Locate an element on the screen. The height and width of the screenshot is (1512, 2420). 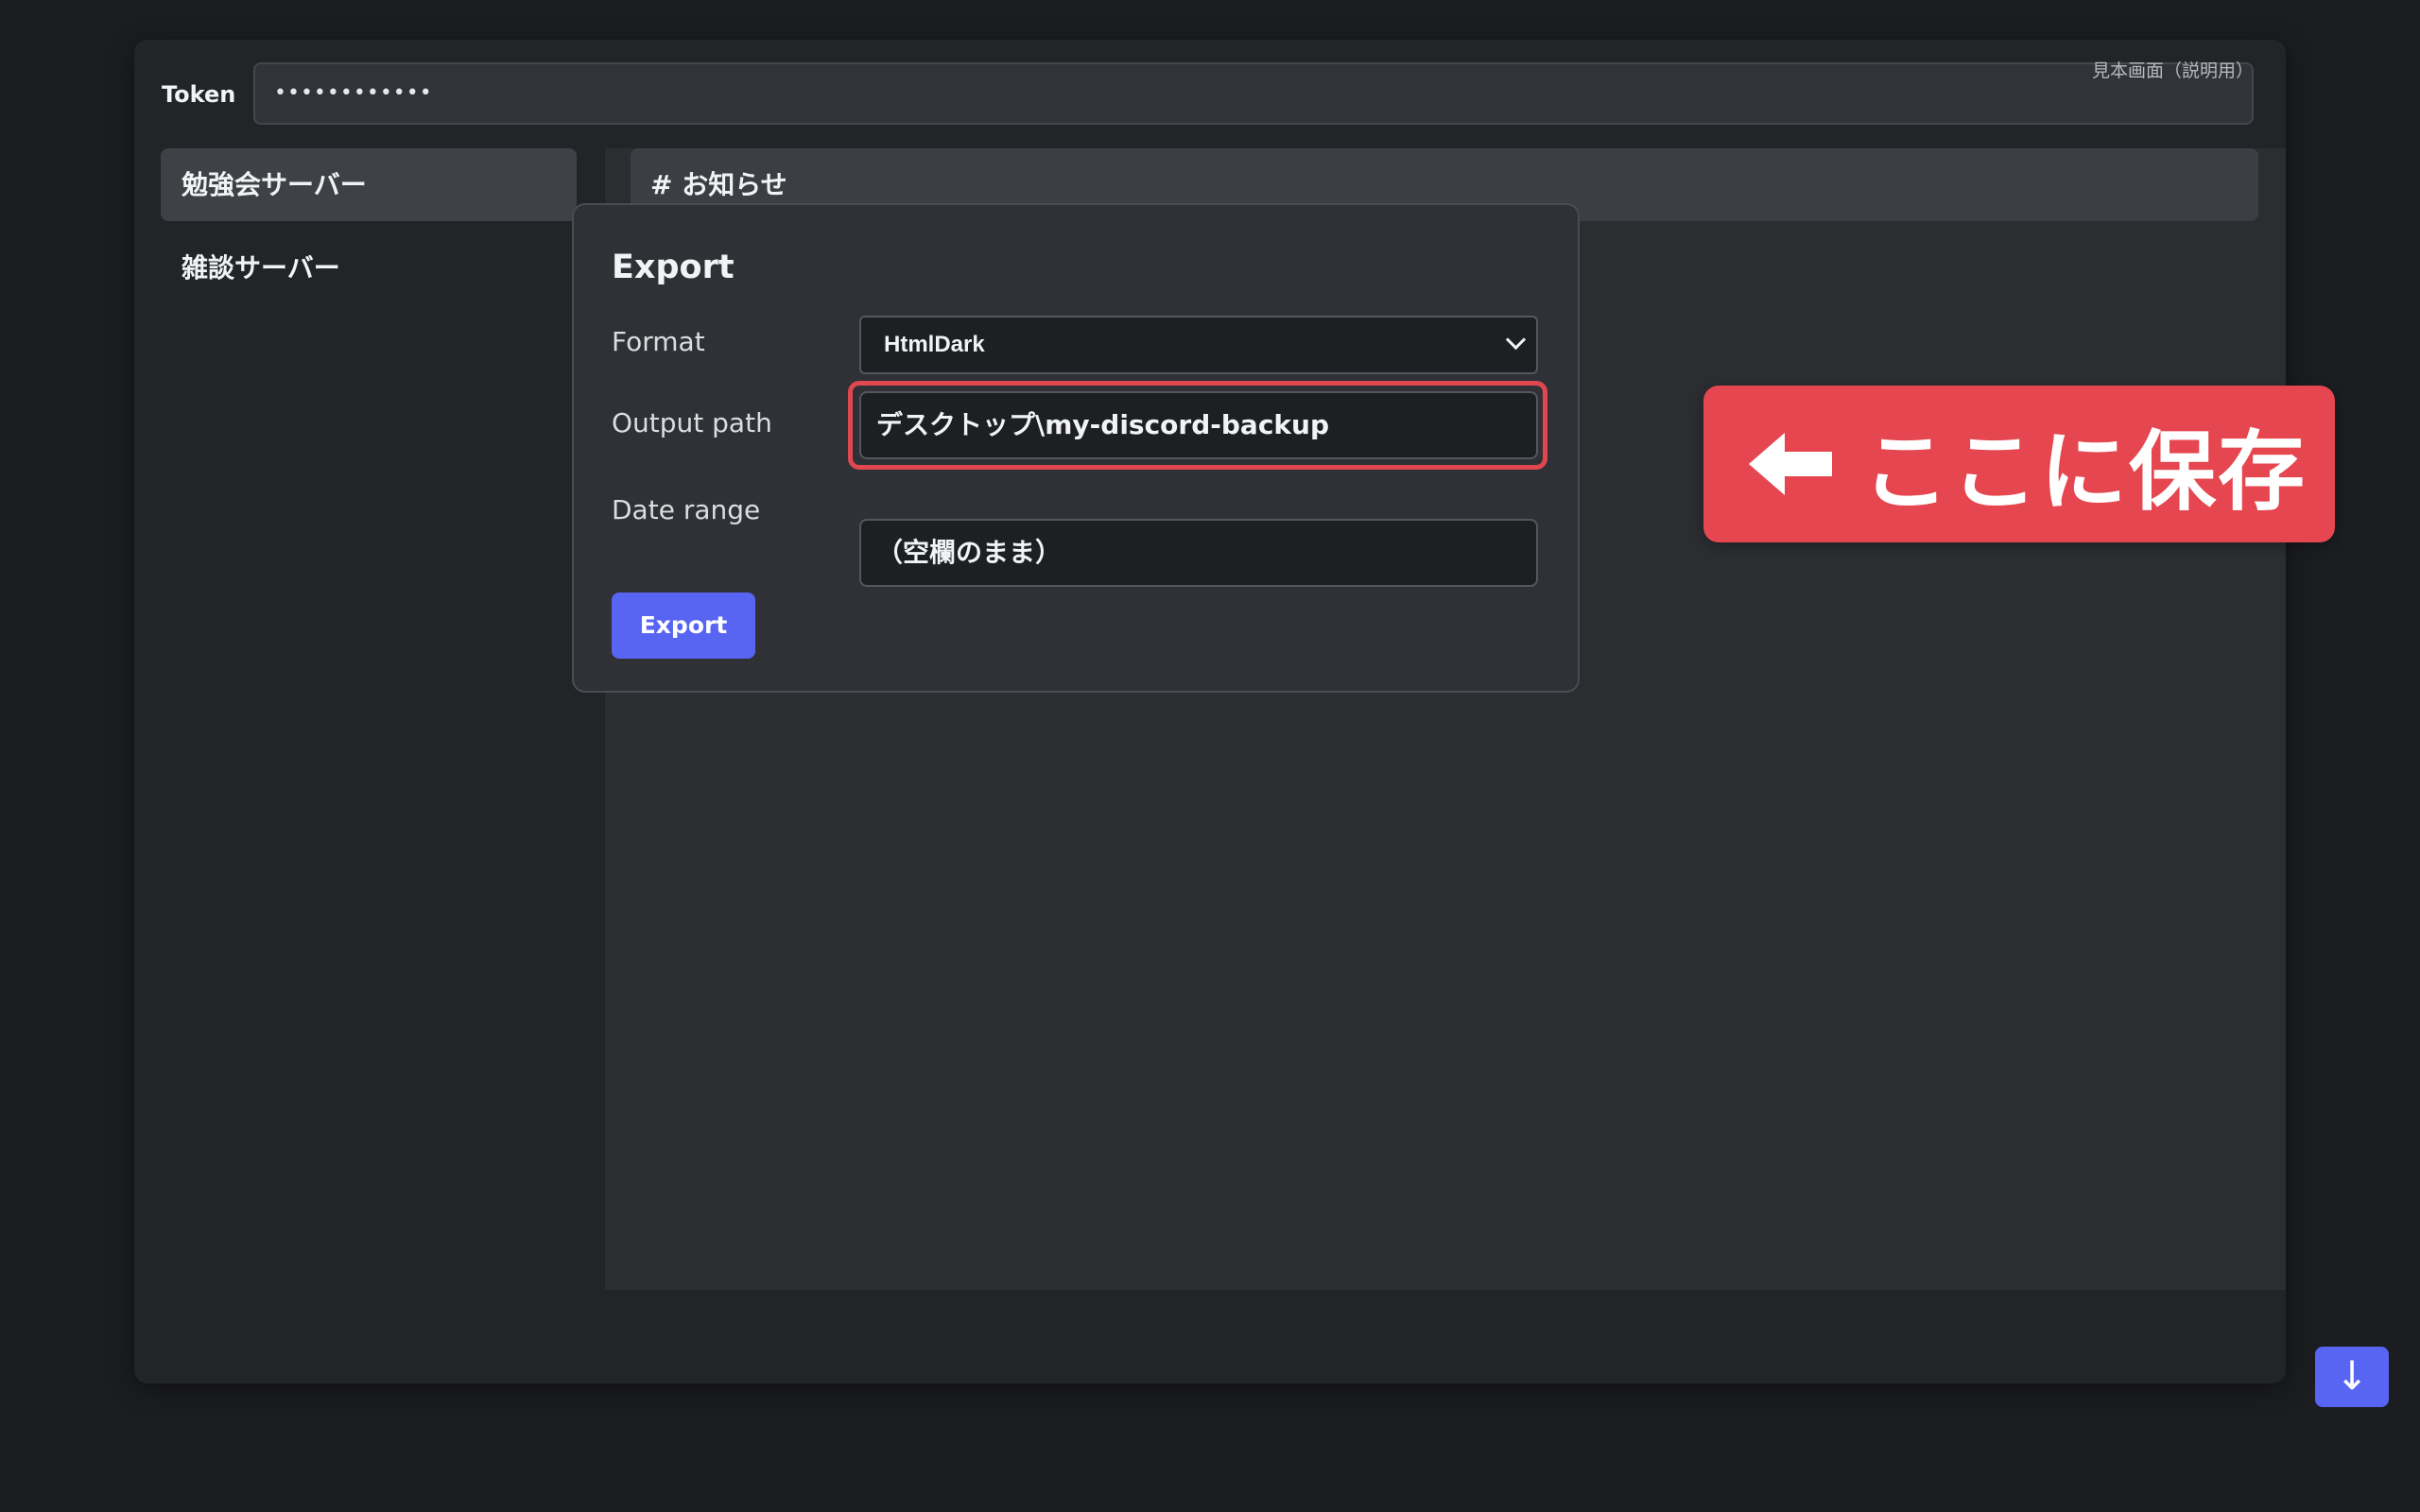
format-value: HtmlDark is located at coordinates (934, 344).